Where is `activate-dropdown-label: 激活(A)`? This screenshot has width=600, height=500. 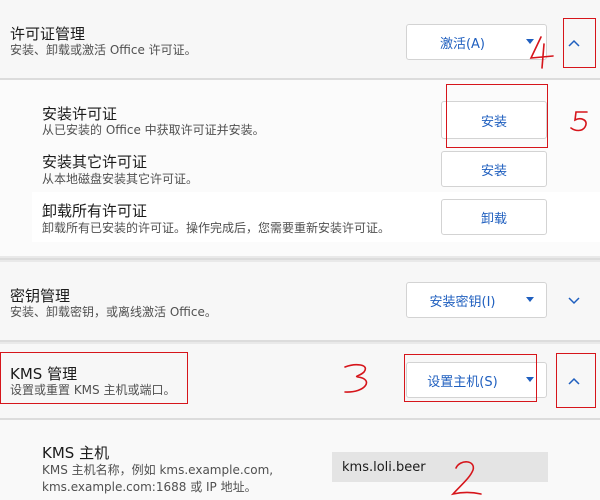
activate-dropdown-label: 激活(A) is located at coordinates (462, 44).